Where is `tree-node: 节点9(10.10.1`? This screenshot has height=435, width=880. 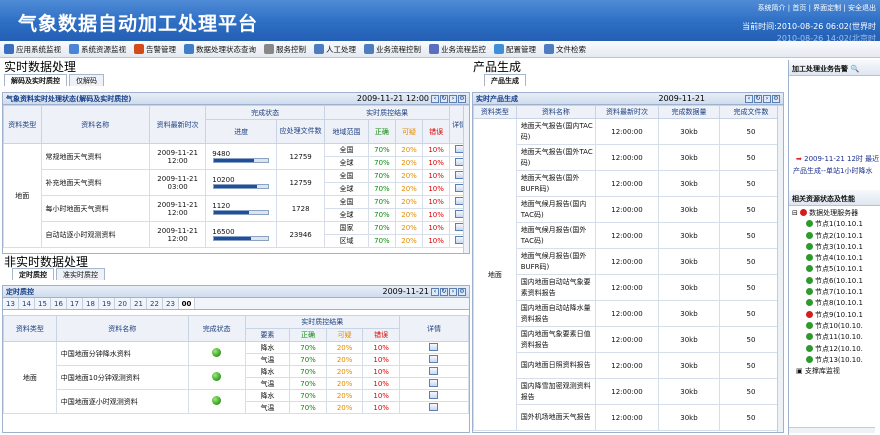
tree-node: 节点9(10.10.1 is located at coordinates (836, 315).